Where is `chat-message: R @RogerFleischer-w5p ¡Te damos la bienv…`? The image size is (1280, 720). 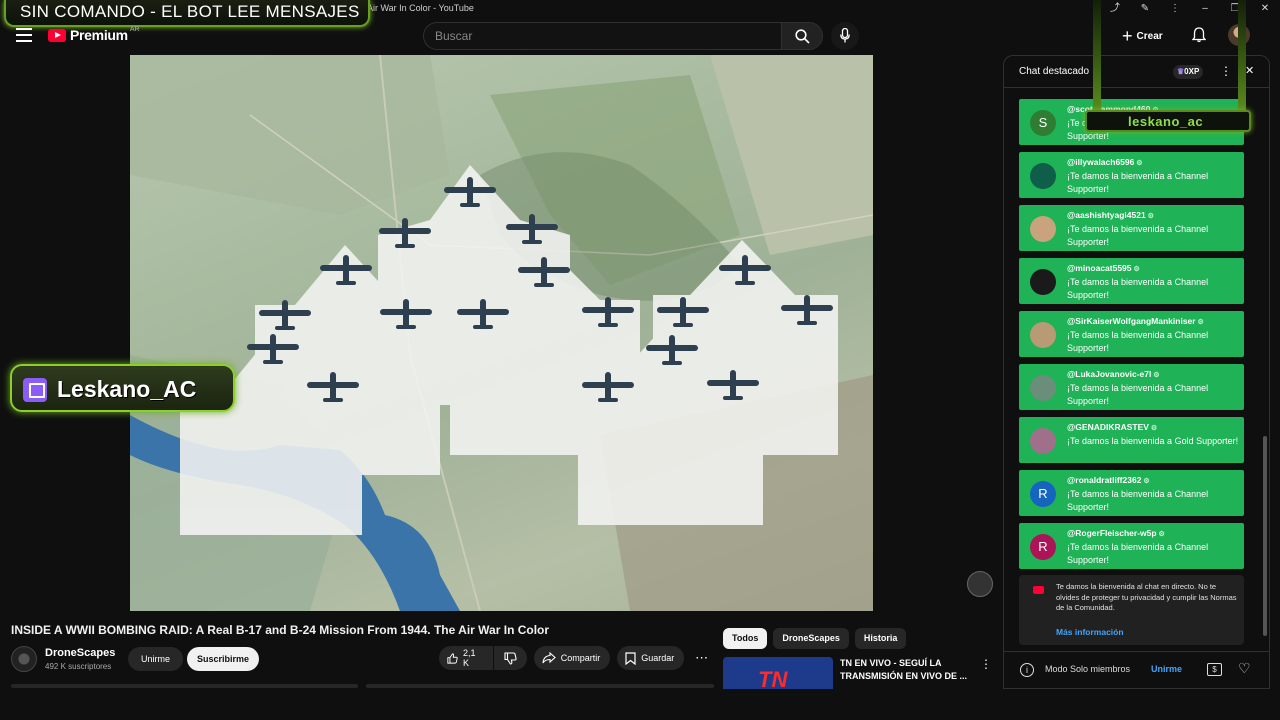 chat-message: R @RogerFleischer-w5p ¡Te damos la bienv… is located at coordinates (1131, 546).